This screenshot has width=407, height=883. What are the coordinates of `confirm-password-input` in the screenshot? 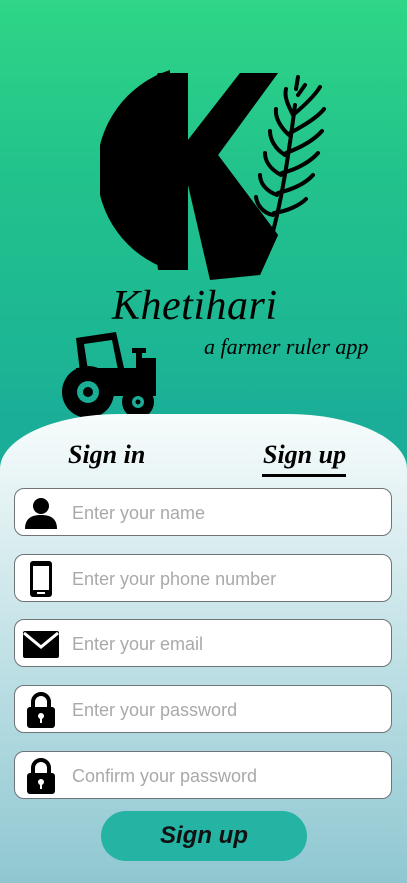 It's located at (227, 776).